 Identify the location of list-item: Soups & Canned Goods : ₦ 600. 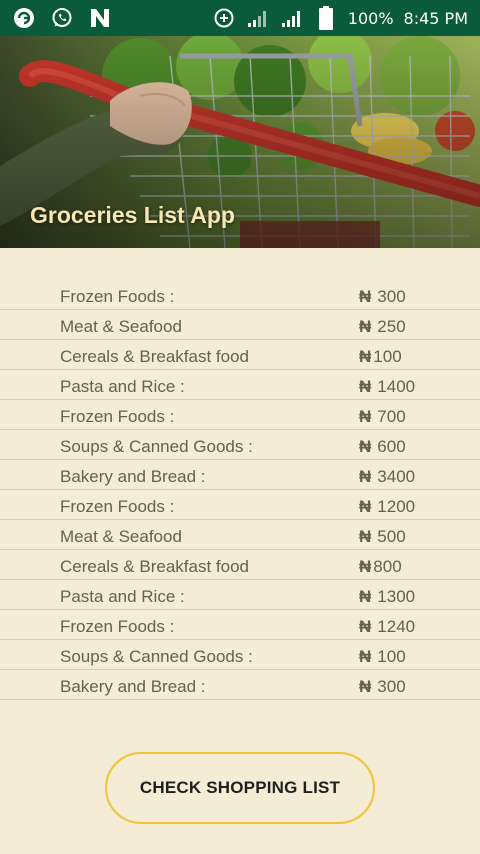
(240, 445).